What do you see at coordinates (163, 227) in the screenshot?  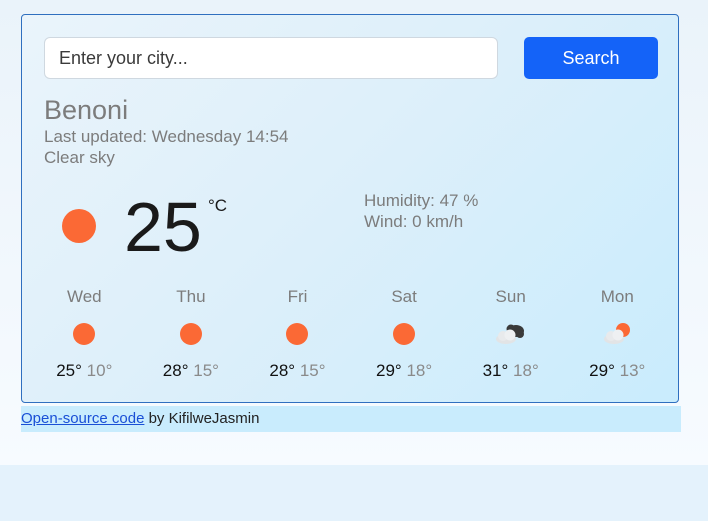 I see `current-temperature: 25` at bounding box center [163, 227].